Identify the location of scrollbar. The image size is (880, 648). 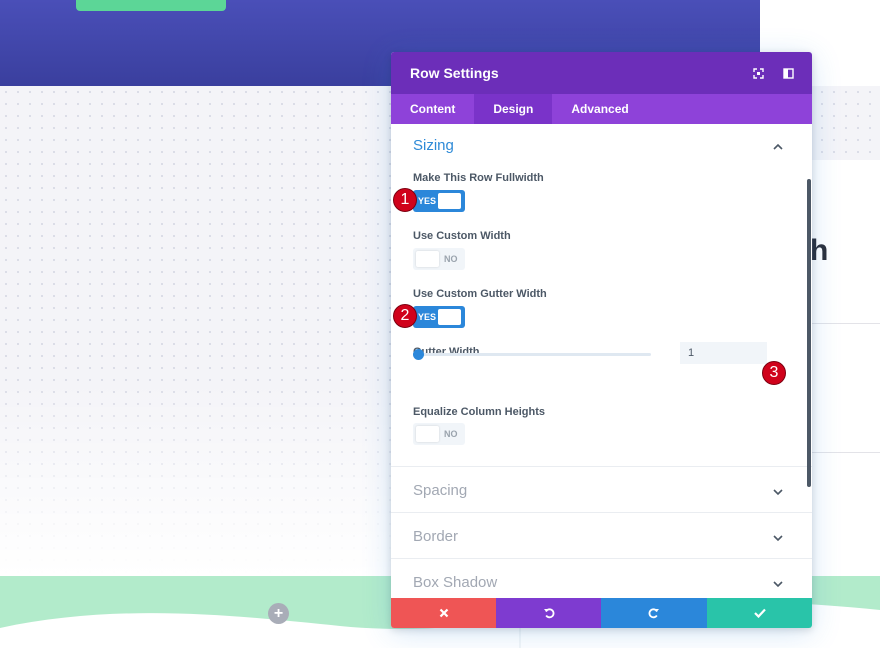
(809, 333).